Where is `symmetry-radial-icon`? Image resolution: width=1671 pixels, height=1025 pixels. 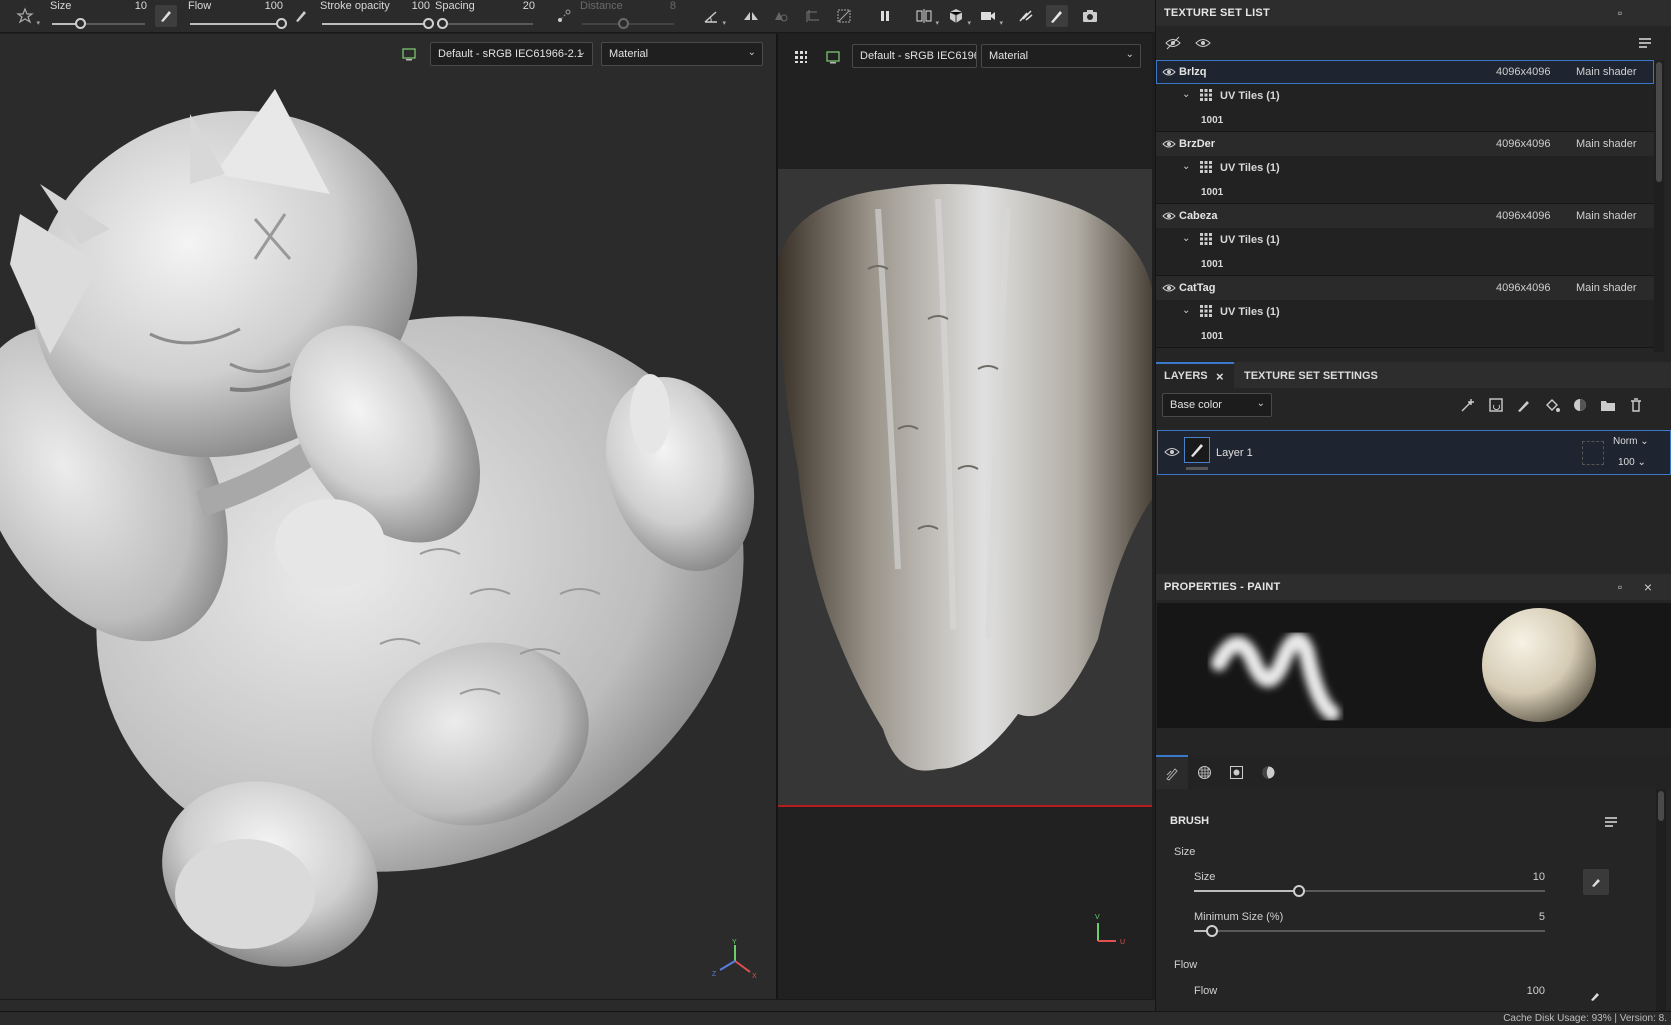 symmetry-radial-icon is located at coordinates (781, 16).